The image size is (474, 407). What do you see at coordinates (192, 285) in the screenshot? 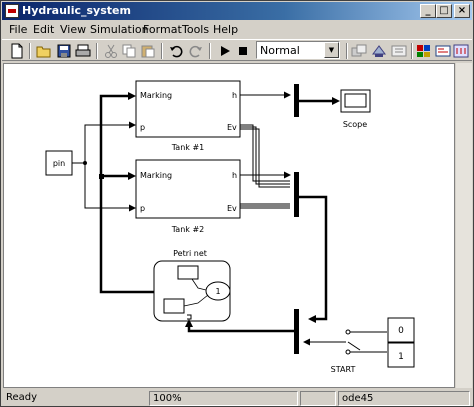
I see `petri-net-block: Petri net 1` at bounding box center [192, 285].